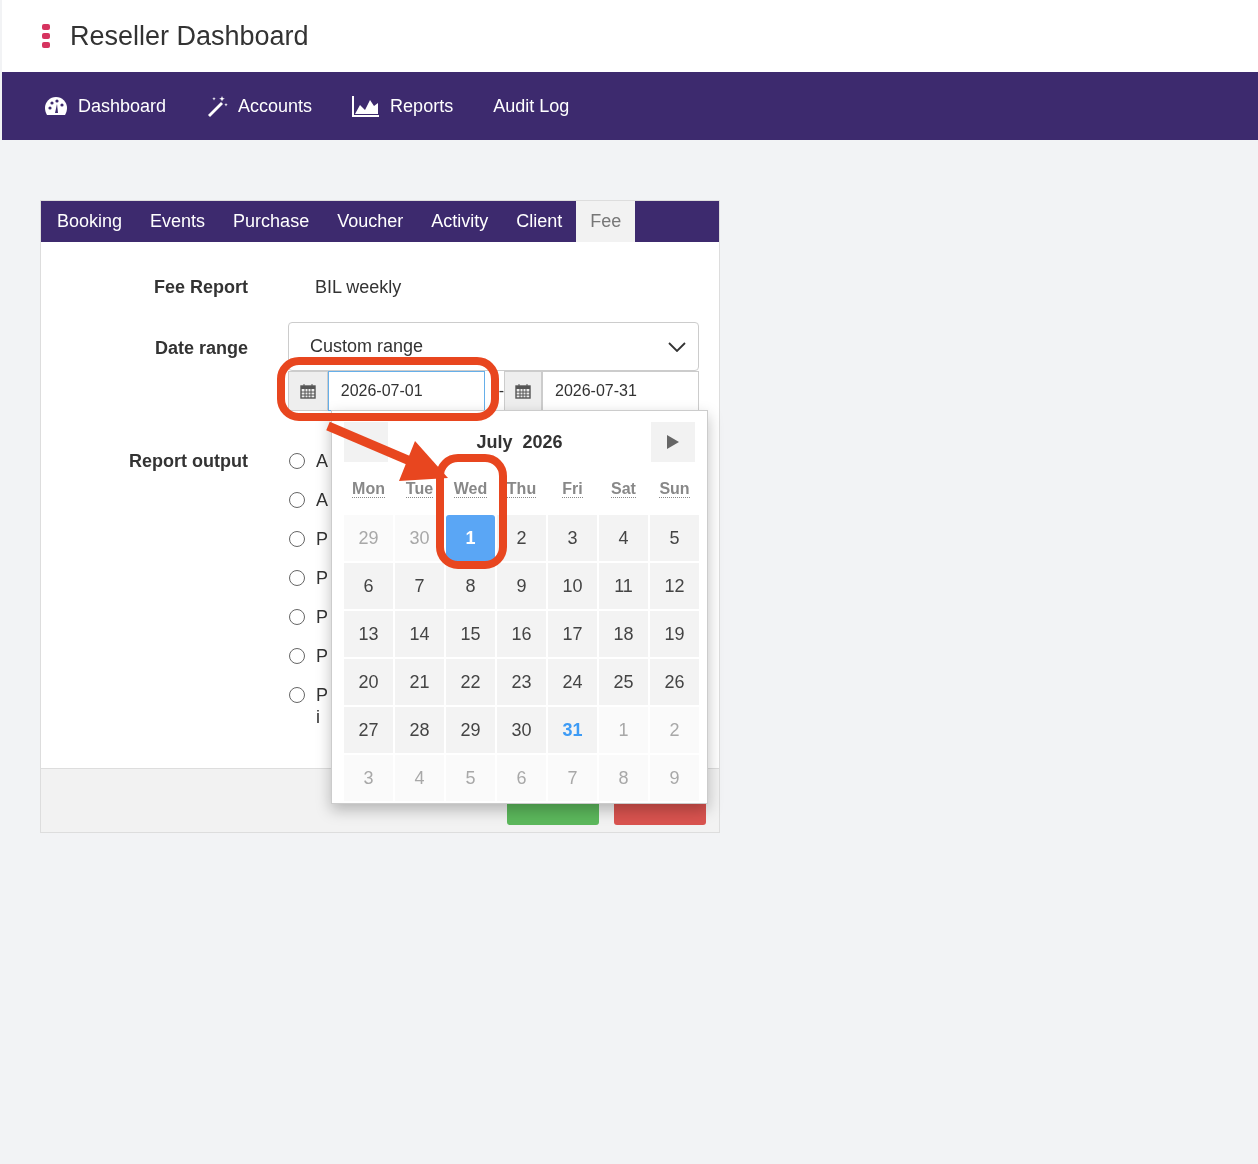 The image size is (1258, 1164). I want to click on tab: Client, so click(539, 221).